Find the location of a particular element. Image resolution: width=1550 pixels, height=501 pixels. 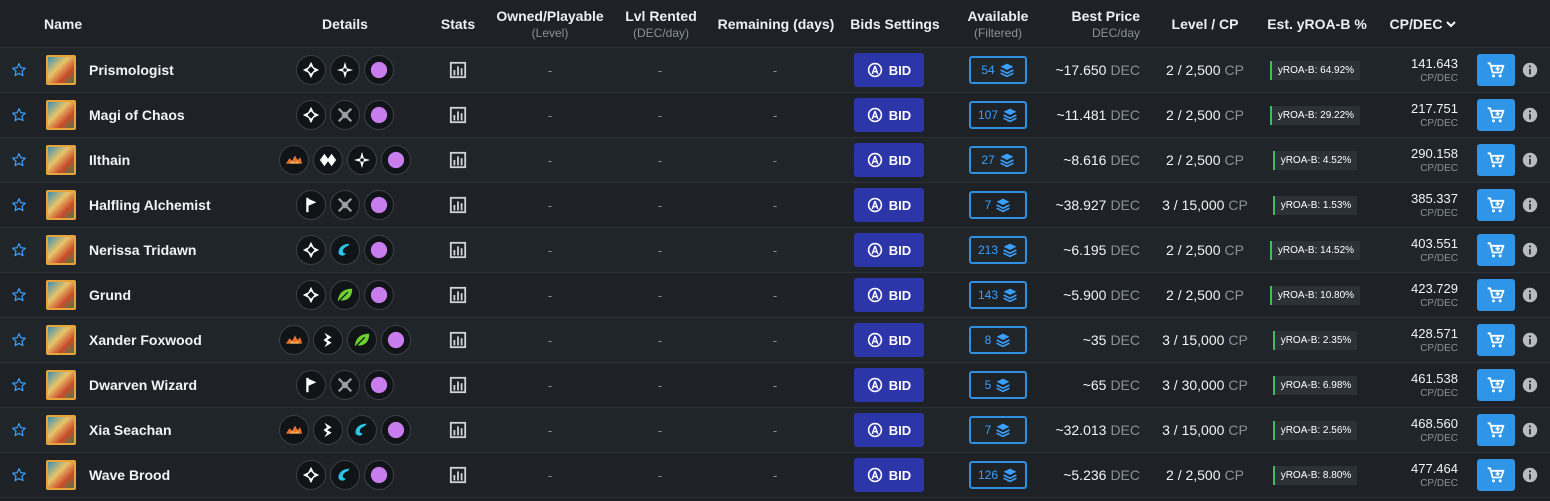

available-button: 54 is located at coordinates (998, 70).